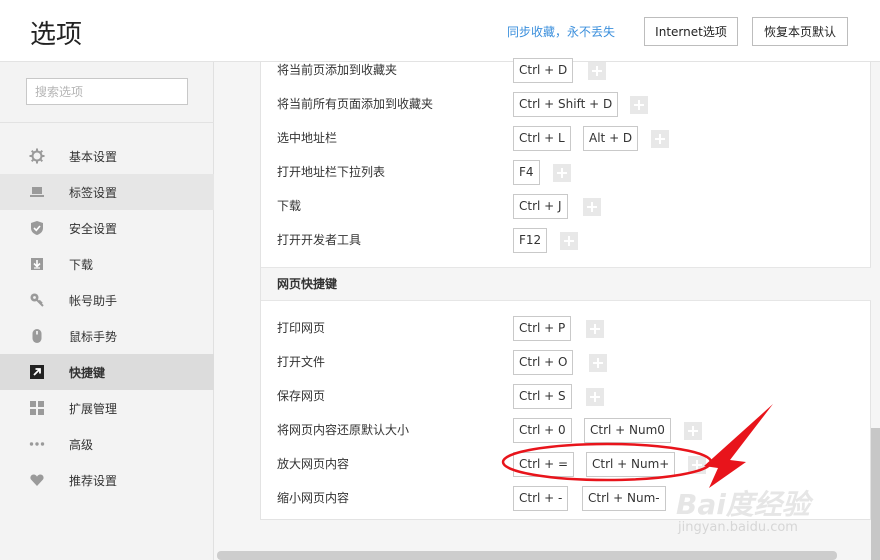  What do you see at coordinates (107, 91) in the screenshot?
I see `search-options-input` at bounding box center [107, 91].